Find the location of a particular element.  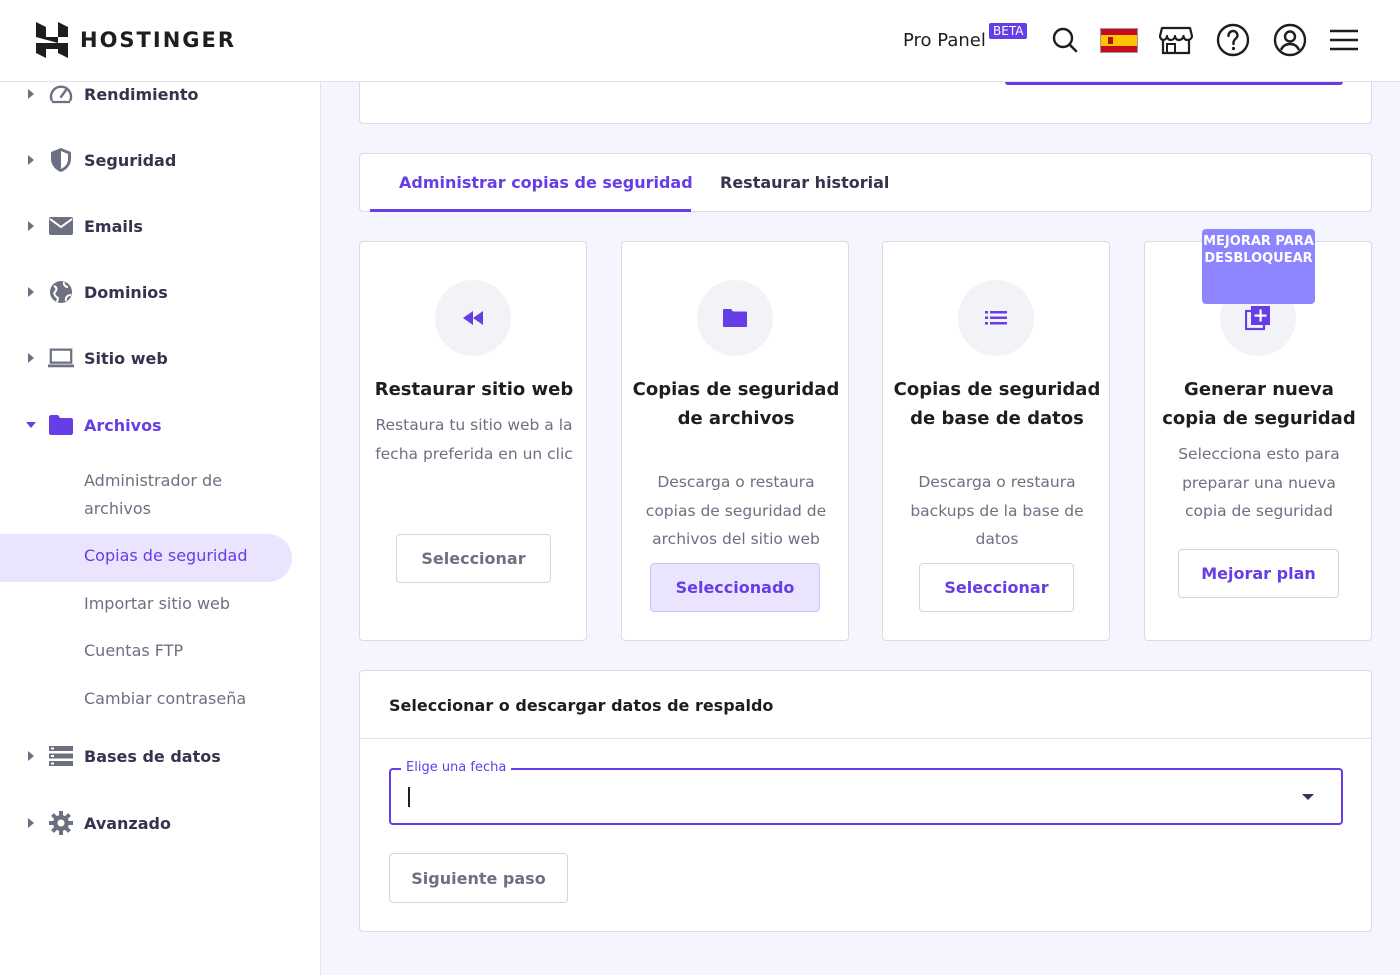

sidebar-item-dominios: Dominios is located at coordinates (160, 292).